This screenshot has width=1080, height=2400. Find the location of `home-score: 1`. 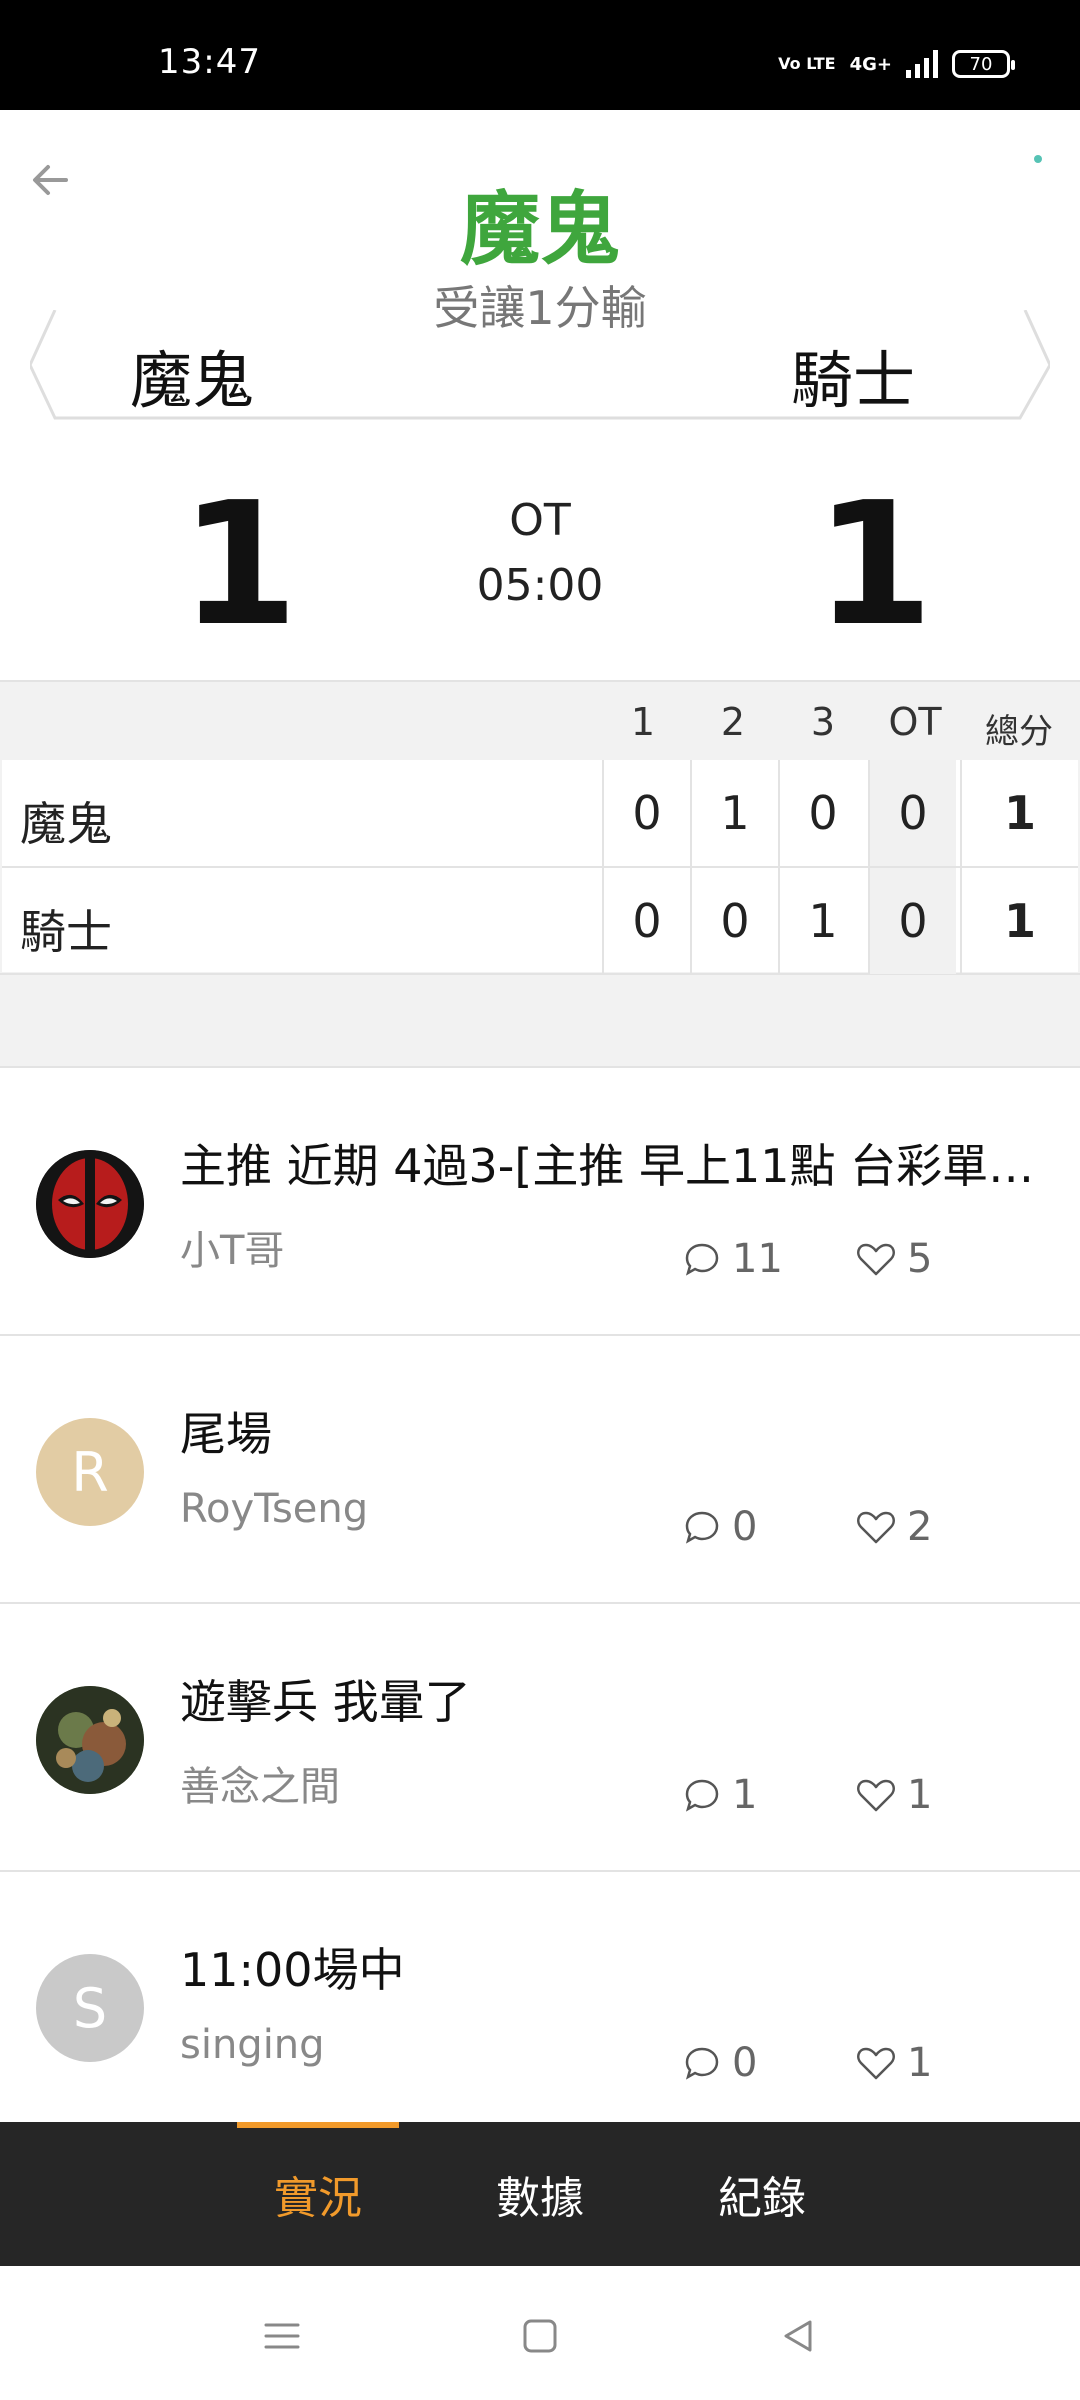

home-score: 1 is located at coordinates (874, 565).